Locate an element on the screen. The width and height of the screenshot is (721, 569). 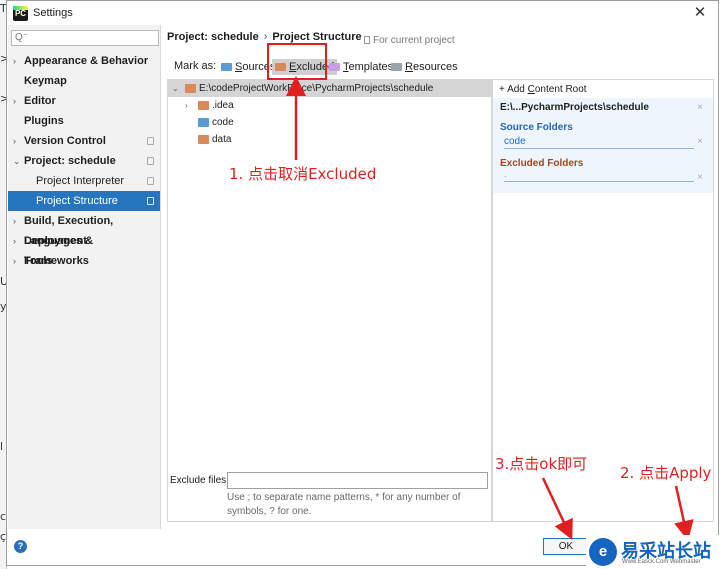
mark-resources-button: Resources is located at coordinates (424, 67).